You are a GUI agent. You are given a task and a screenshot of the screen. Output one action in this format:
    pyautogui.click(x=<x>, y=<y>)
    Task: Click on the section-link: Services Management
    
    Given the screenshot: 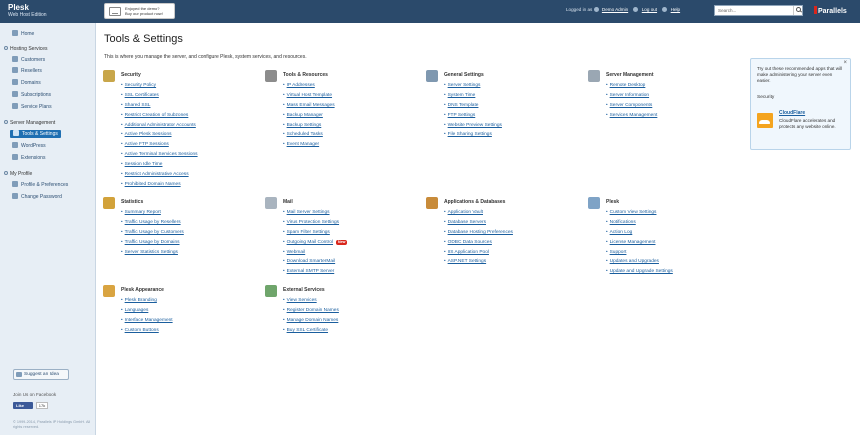 What is the action you would take?
    pyautogui.click(x=632, y=115)
    